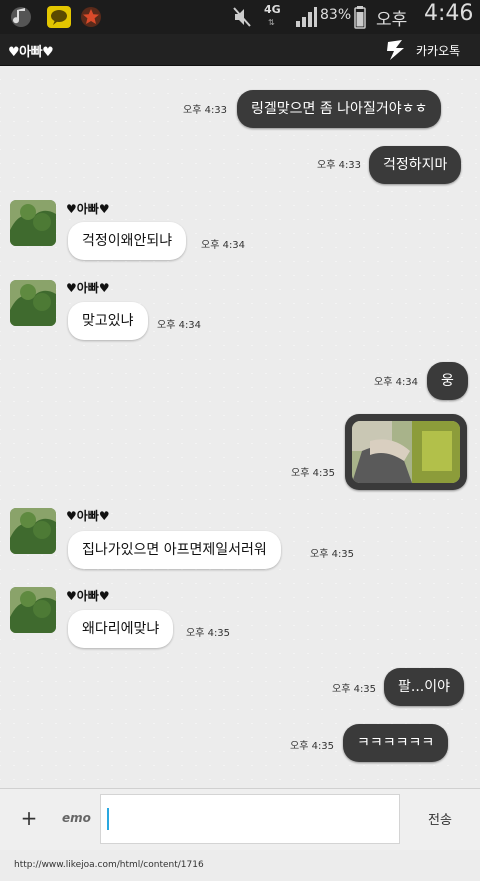 Image resolution: width=480 pixels, height=881 pixels. I want to click on plus-button: +, so click(29, 818).